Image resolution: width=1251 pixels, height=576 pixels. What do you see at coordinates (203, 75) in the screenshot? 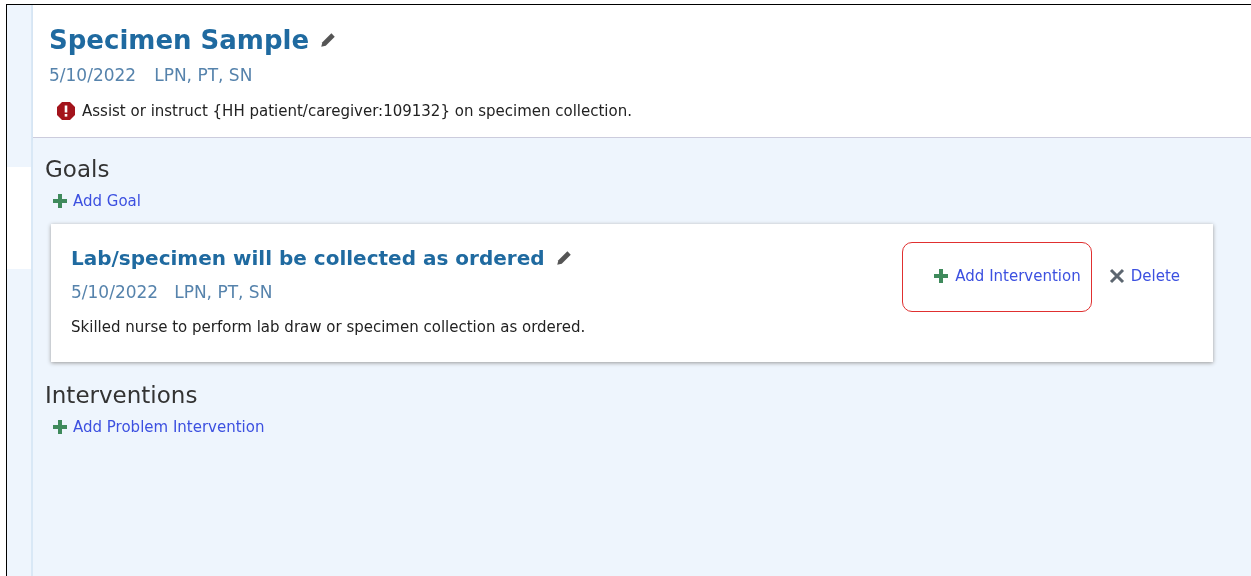
I see `problem-disciplines: LPN, PT, SN` at bounding box center [203, 75].